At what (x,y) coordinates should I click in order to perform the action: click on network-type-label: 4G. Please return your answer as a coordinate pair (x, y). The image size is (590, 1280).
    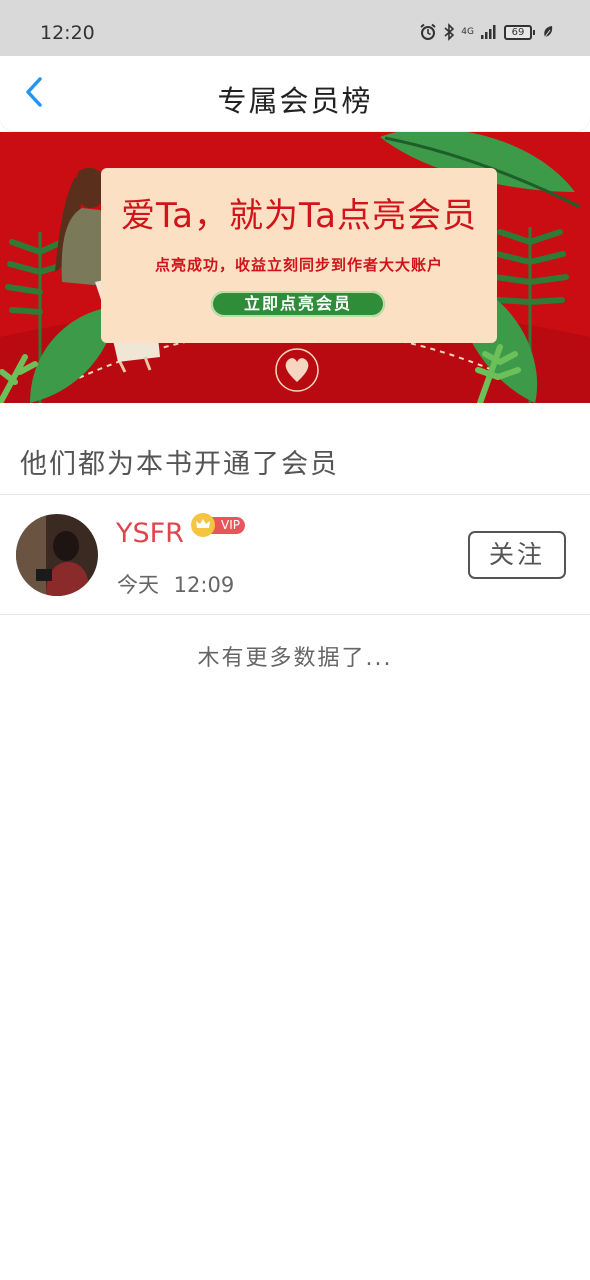
    Looking at the image, I should click on (467, 31).